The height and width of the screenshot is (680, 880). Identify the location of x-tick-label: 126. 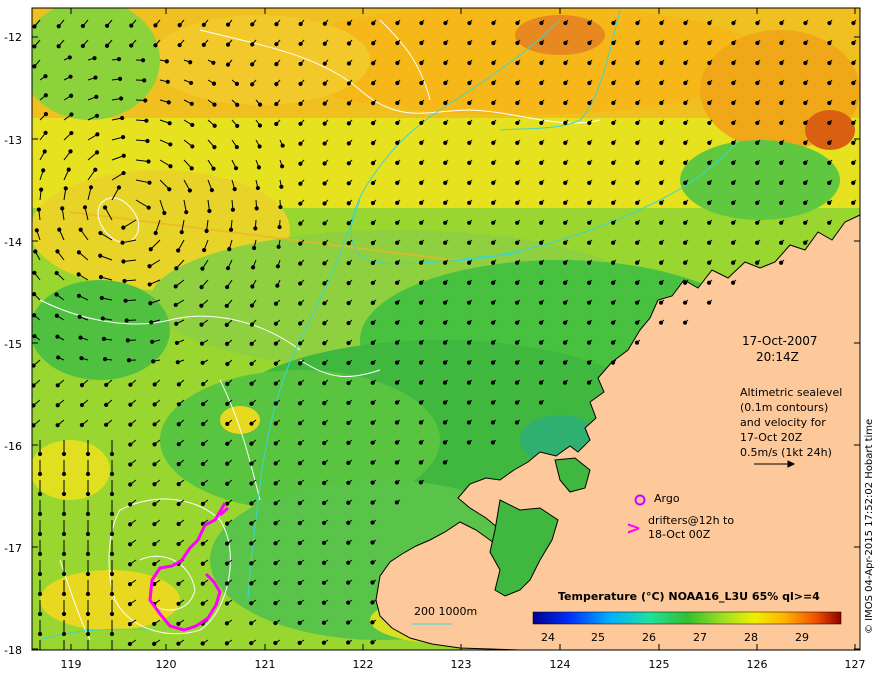
(757, 664).